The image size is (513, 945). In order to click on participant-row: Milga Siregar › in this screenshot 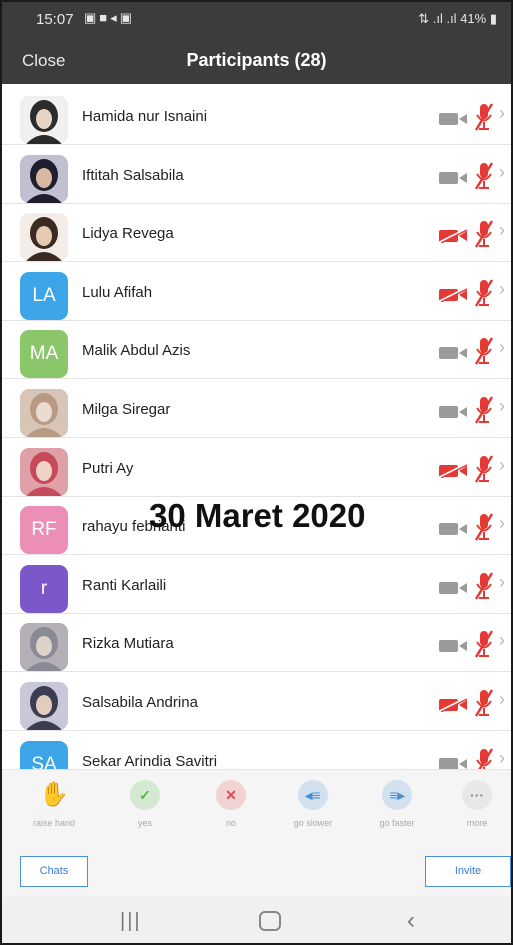, I will do `click(256, 409)`.